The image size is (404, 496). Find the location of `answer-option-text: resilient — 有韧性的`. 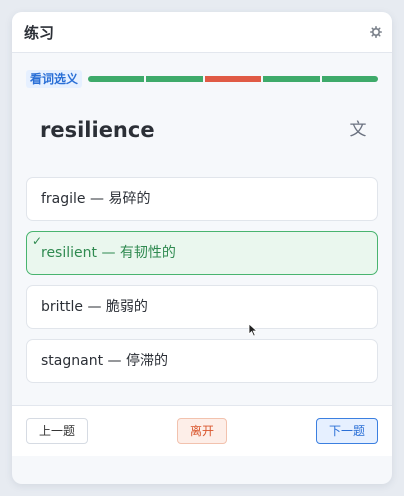

answer-option-text: resilient — 有韧性的 is located at coordinates (108, 253).